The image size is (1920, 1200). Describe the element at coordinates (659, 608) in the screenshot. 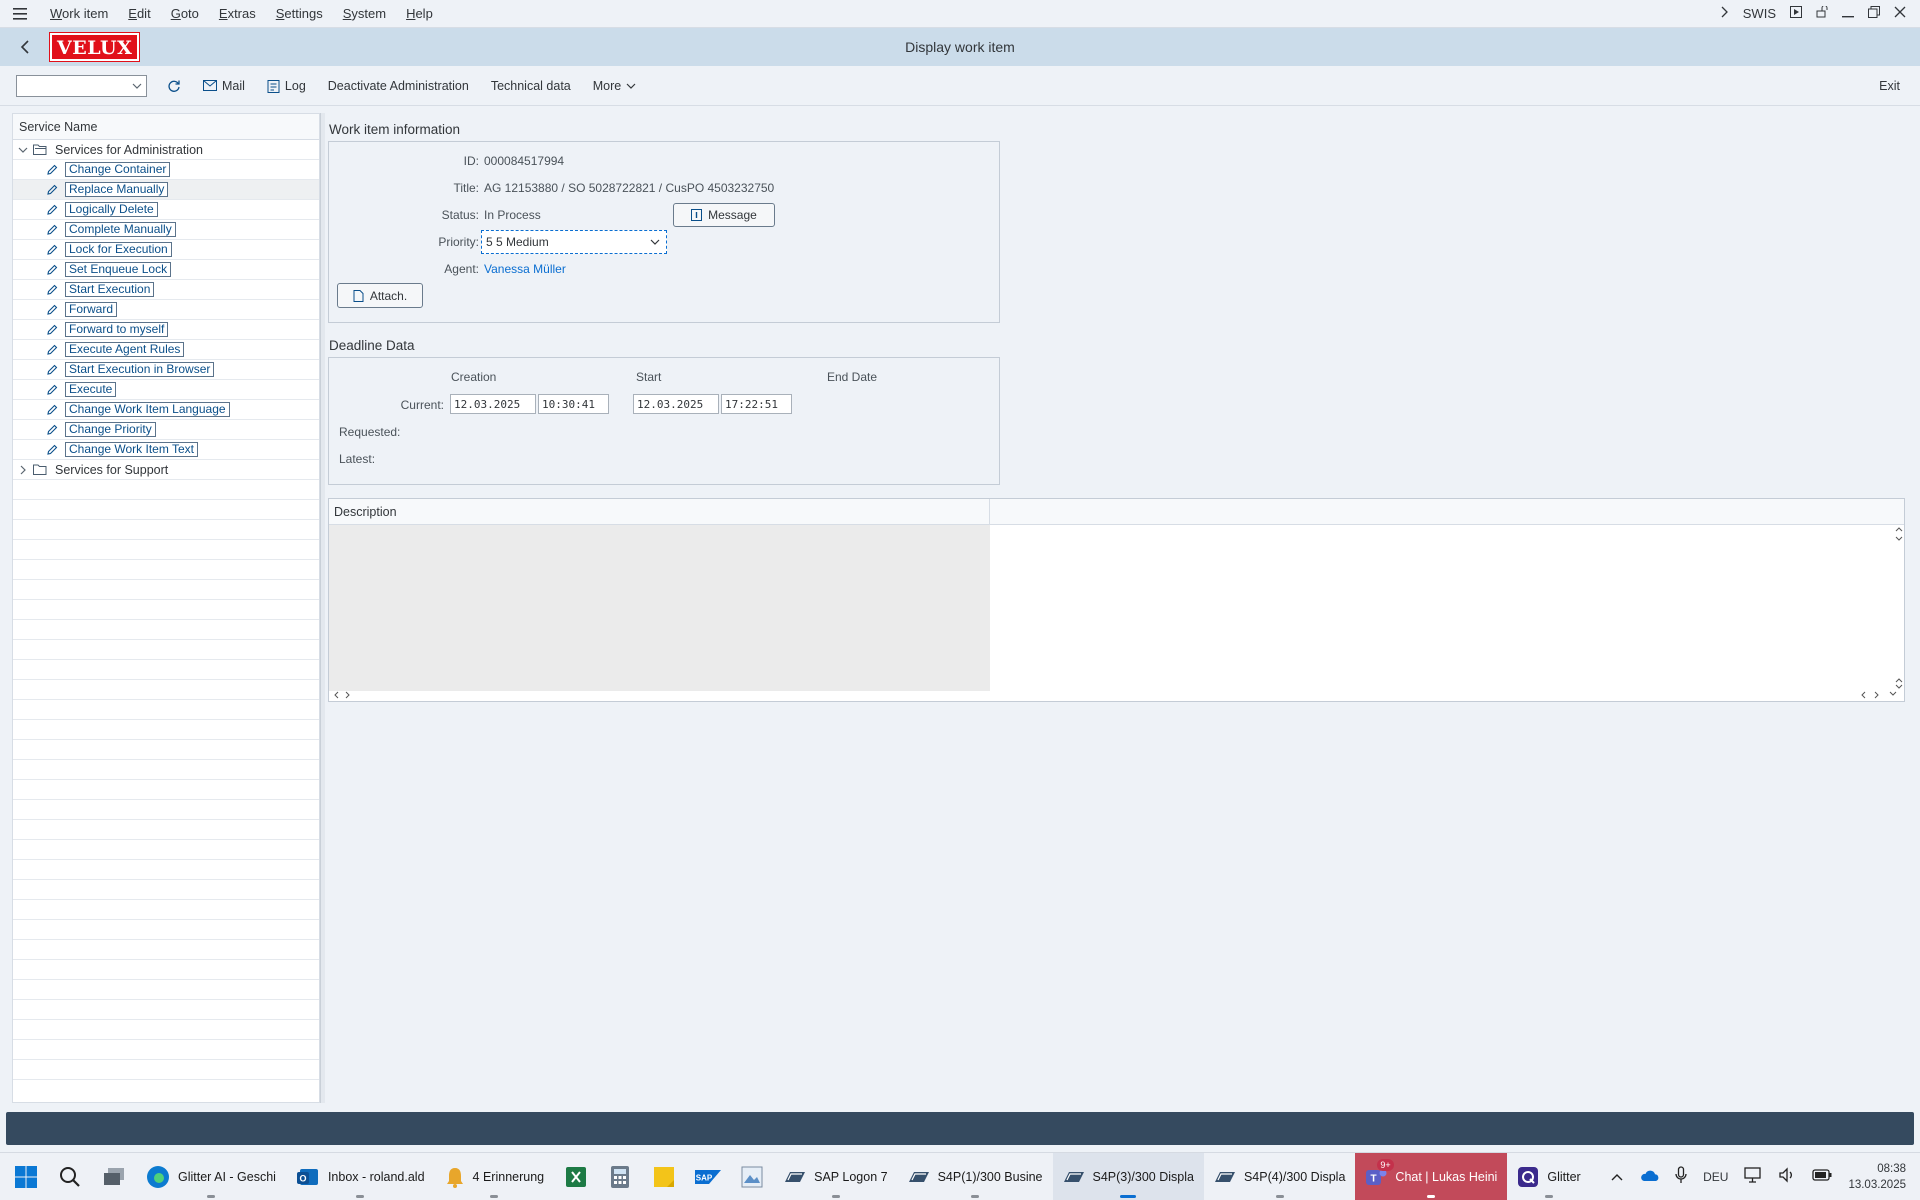

I see `description-text-area` at that location.